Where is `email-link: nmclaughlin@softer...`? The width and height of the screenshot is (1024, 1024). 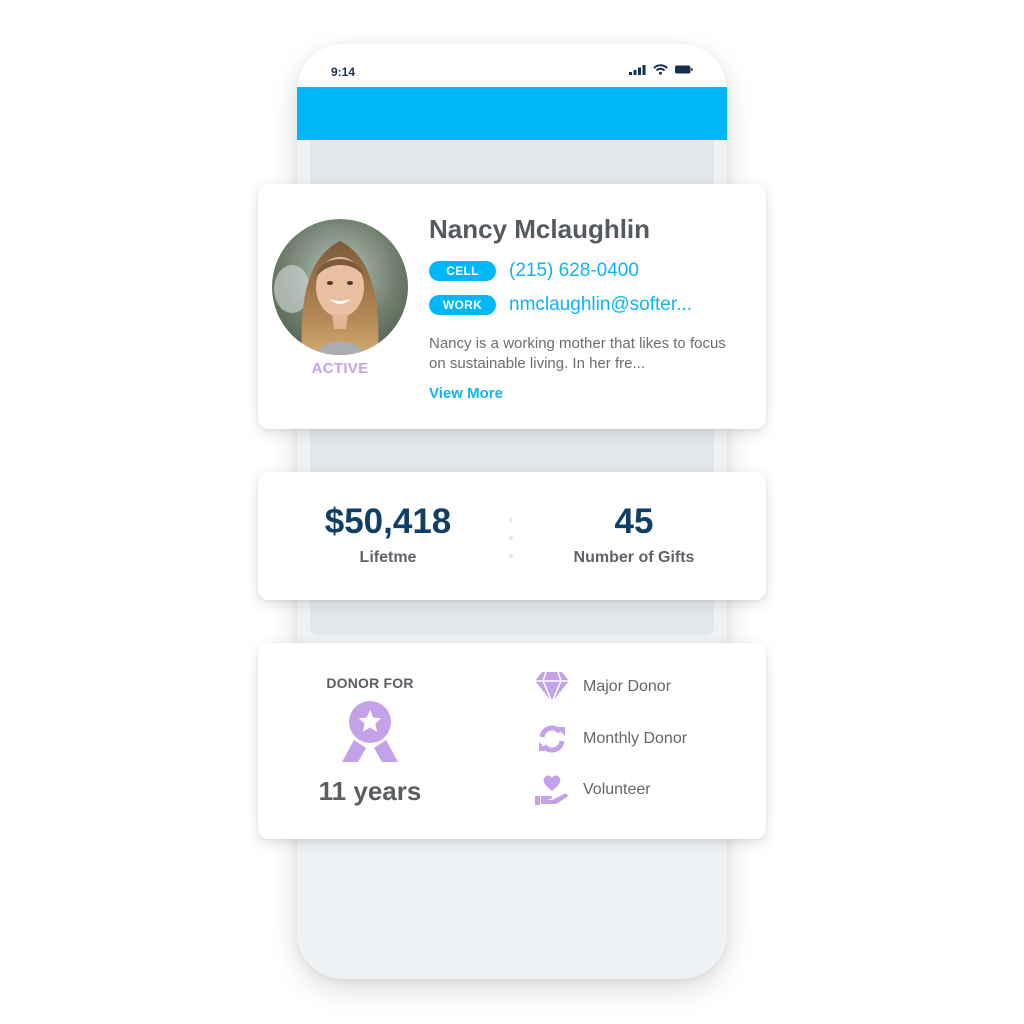
email-link: nmclaughlin@softer... is located at coordinates (600, 305).